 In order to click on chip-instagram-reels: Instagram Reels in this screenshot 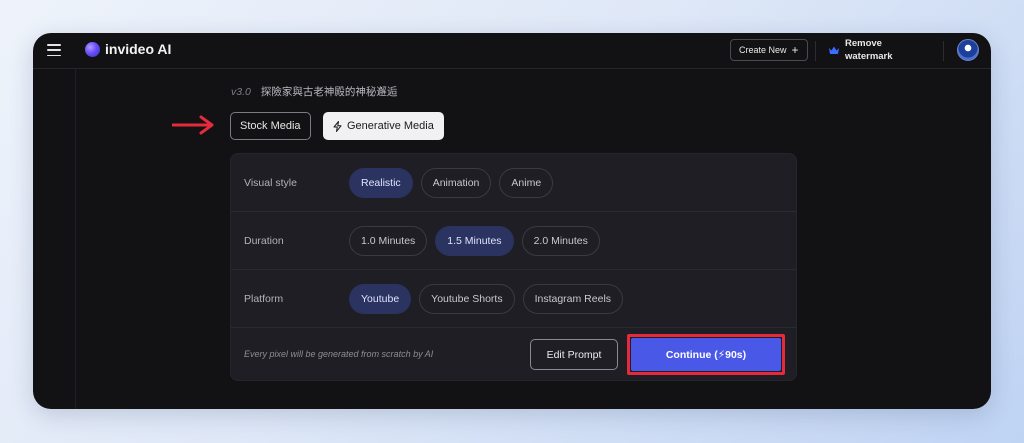, I will do `click(573, 299)`.